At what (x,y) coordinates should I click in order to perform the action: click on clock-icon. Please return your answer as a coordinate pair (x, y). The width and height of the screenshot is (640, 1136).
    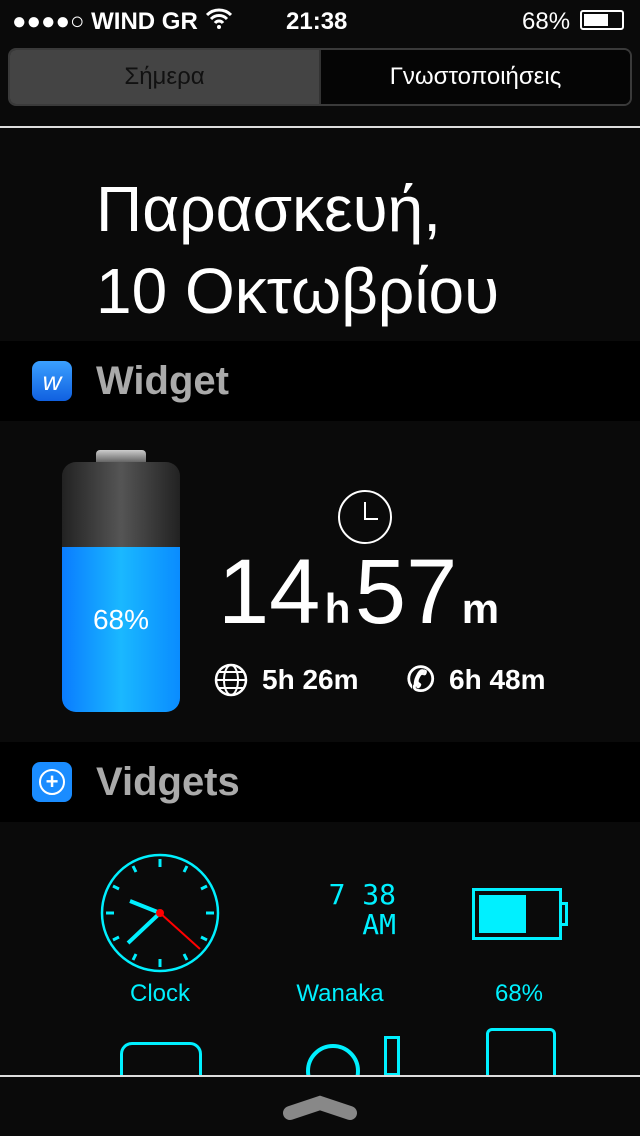
    Looking at the image, I should click on (365, 517).